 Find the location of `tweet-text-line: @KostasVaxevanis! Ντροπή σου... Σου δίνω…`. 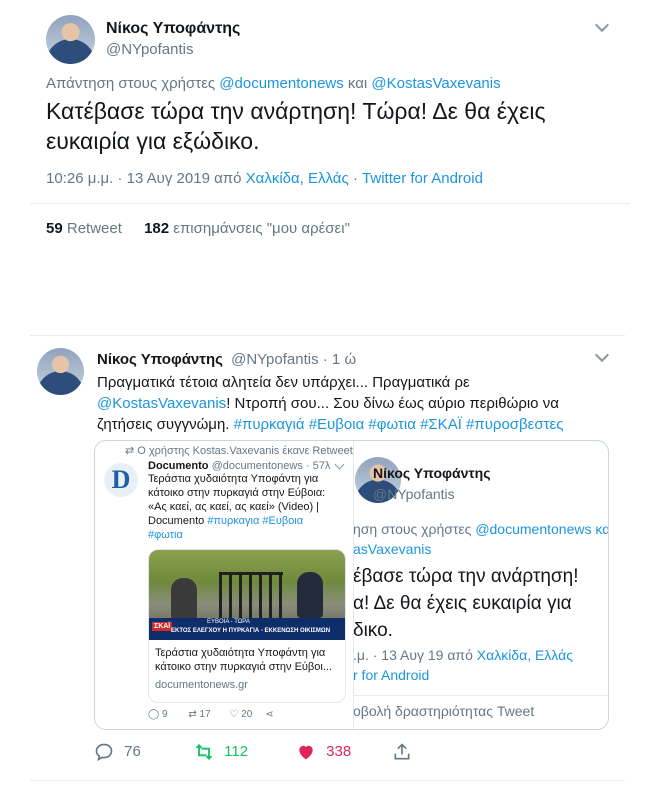

tweet-text-line: @KostasVaxevanis! Ντροπή σου... Σου δίνω… is located at coordinates (330, 403).